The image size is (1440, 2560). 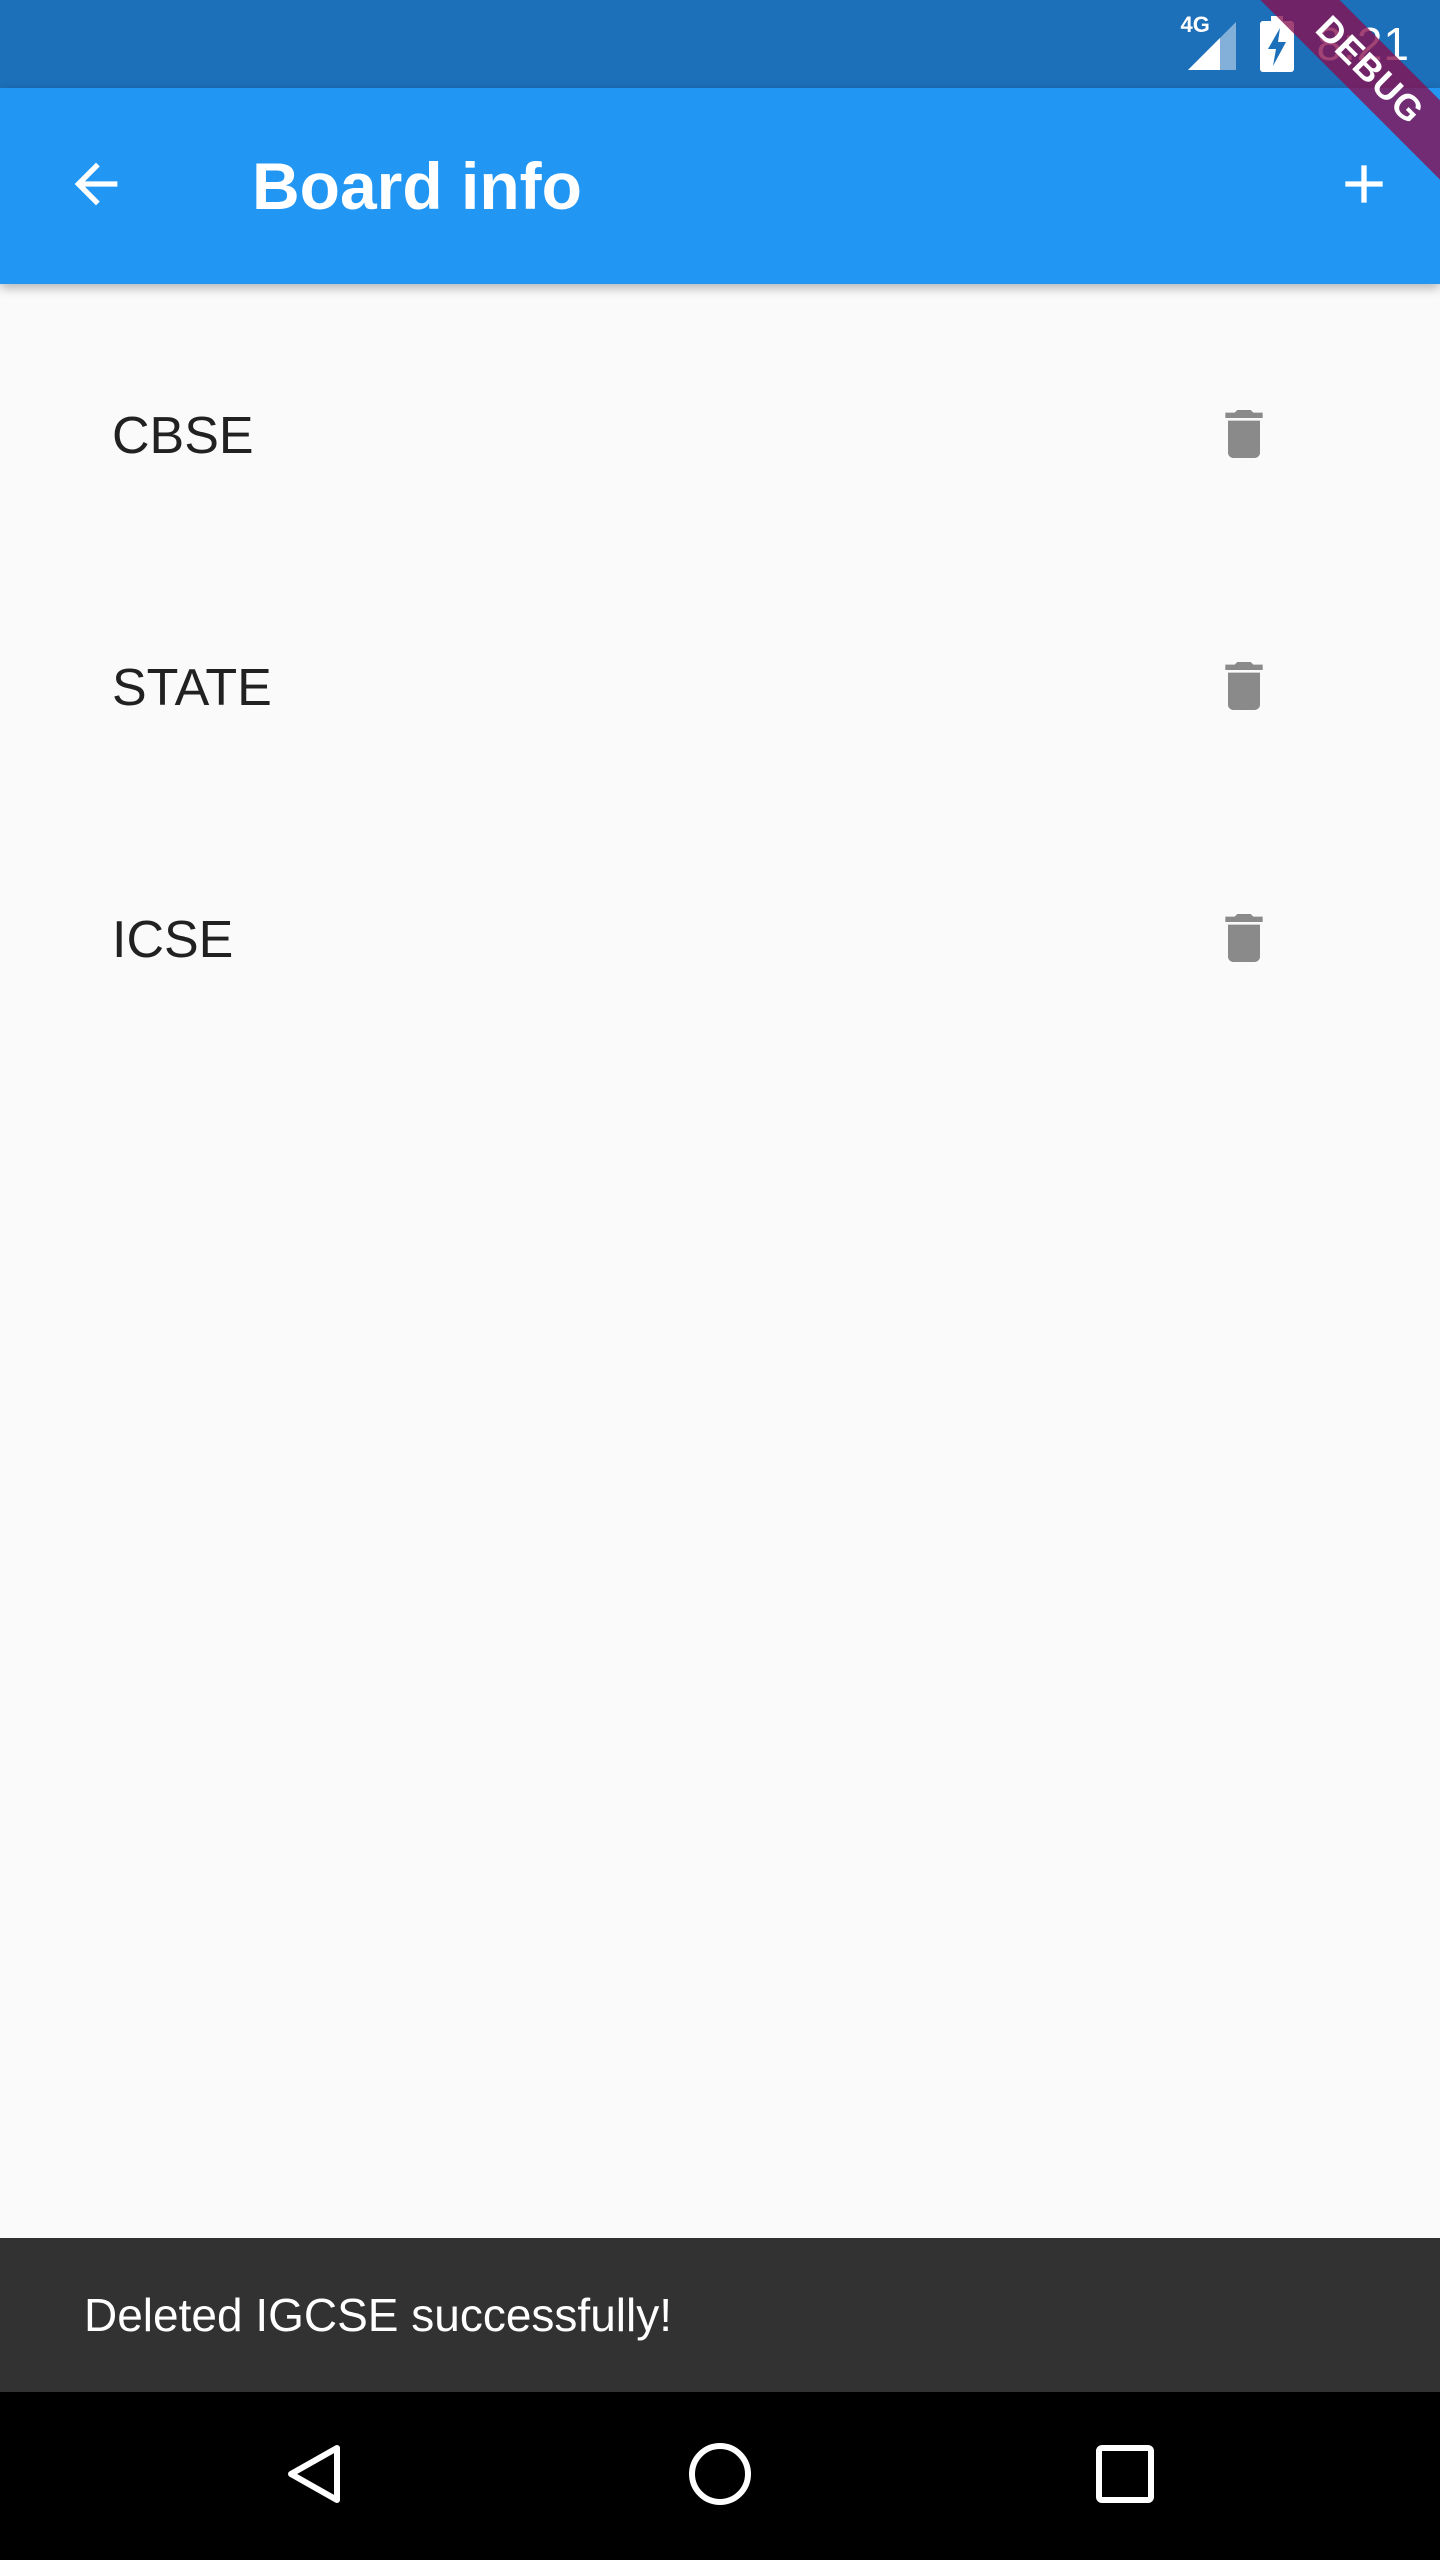 I want to click on snackbar: Deleted IGCSE successfully!, so click(x=720, y=2315).